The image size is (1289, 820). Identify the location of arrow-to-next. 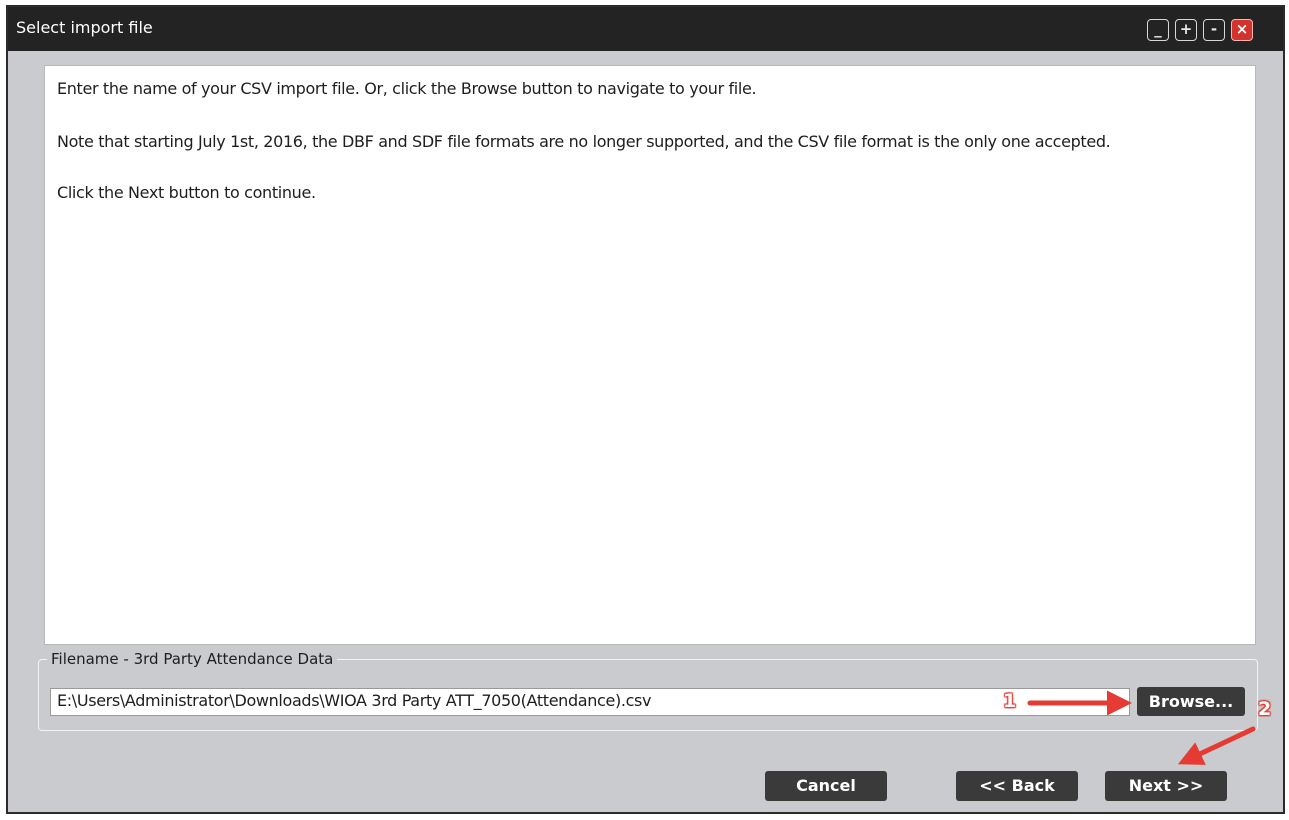
(1216, 745).